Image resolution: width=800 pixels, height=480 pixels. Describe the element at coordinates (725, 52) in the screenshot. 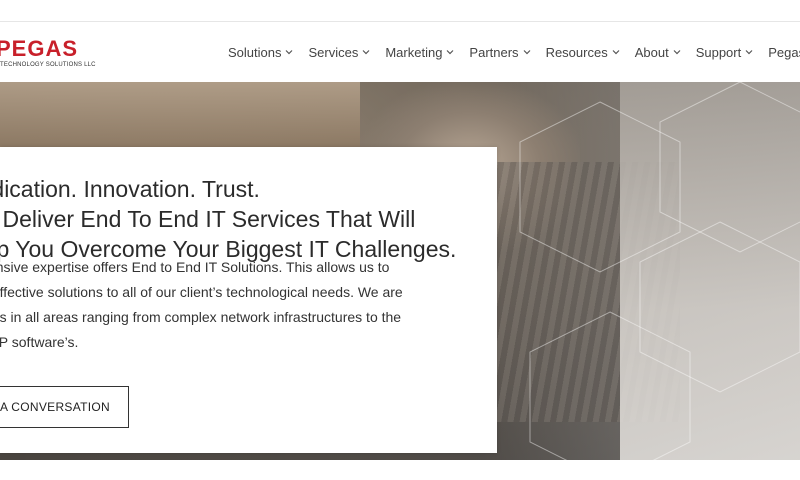

I see `nav-item-support: Support` at that location.